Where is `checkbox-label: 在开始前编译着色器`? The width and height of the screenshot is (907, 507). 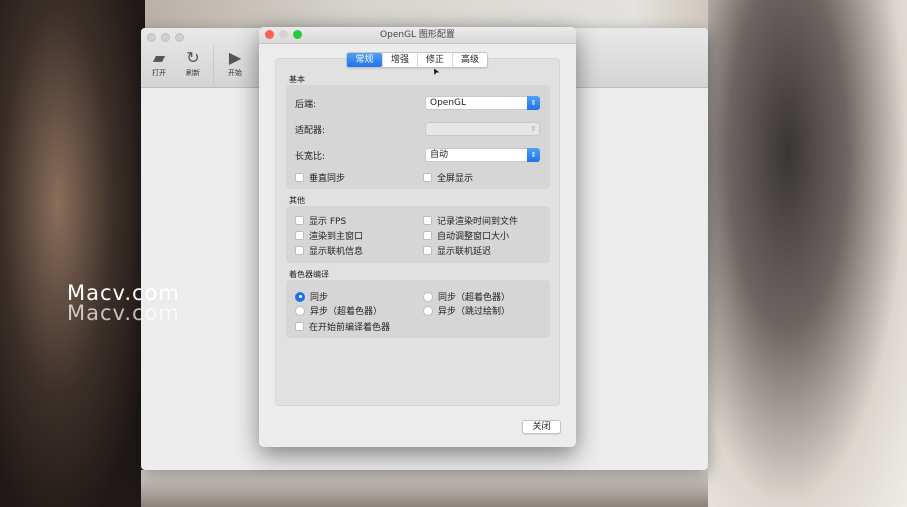 checkbox-label: 在开始前编译着色器 is located at coordinates (350, 328).